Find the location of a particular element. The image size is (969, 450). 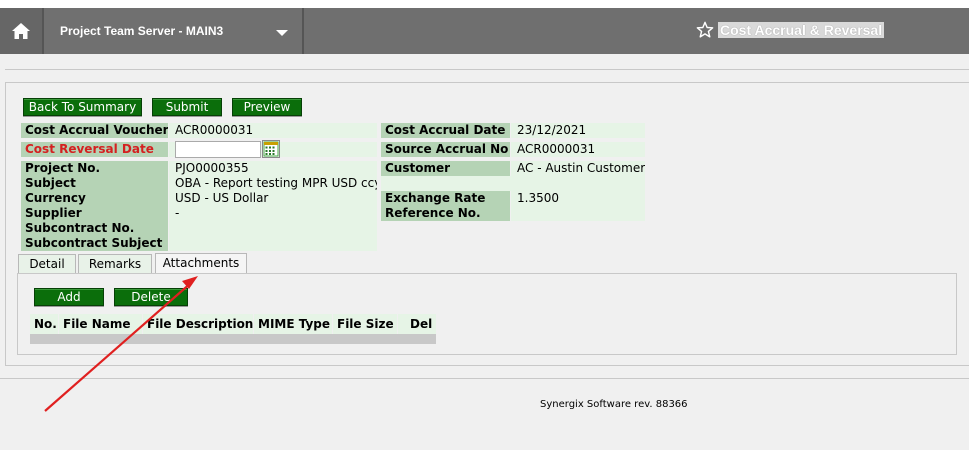

server-selector: Project Team Server - MAIN3 is located at coordinates (173, 31).